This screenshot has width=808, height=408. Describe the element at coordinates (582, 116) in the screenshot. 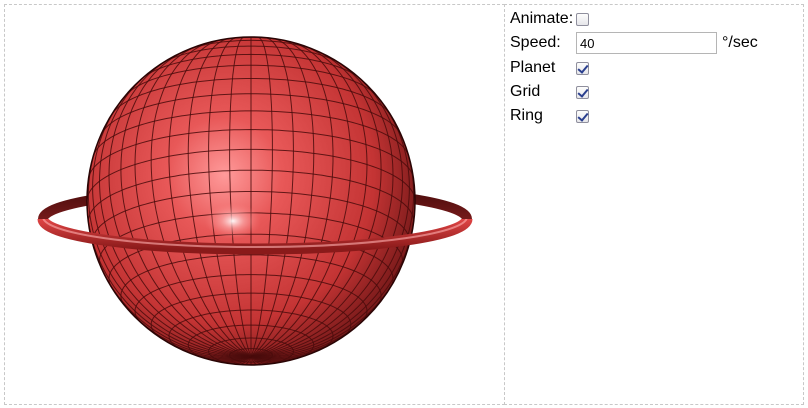

I see `ring-checkbox` at that location.